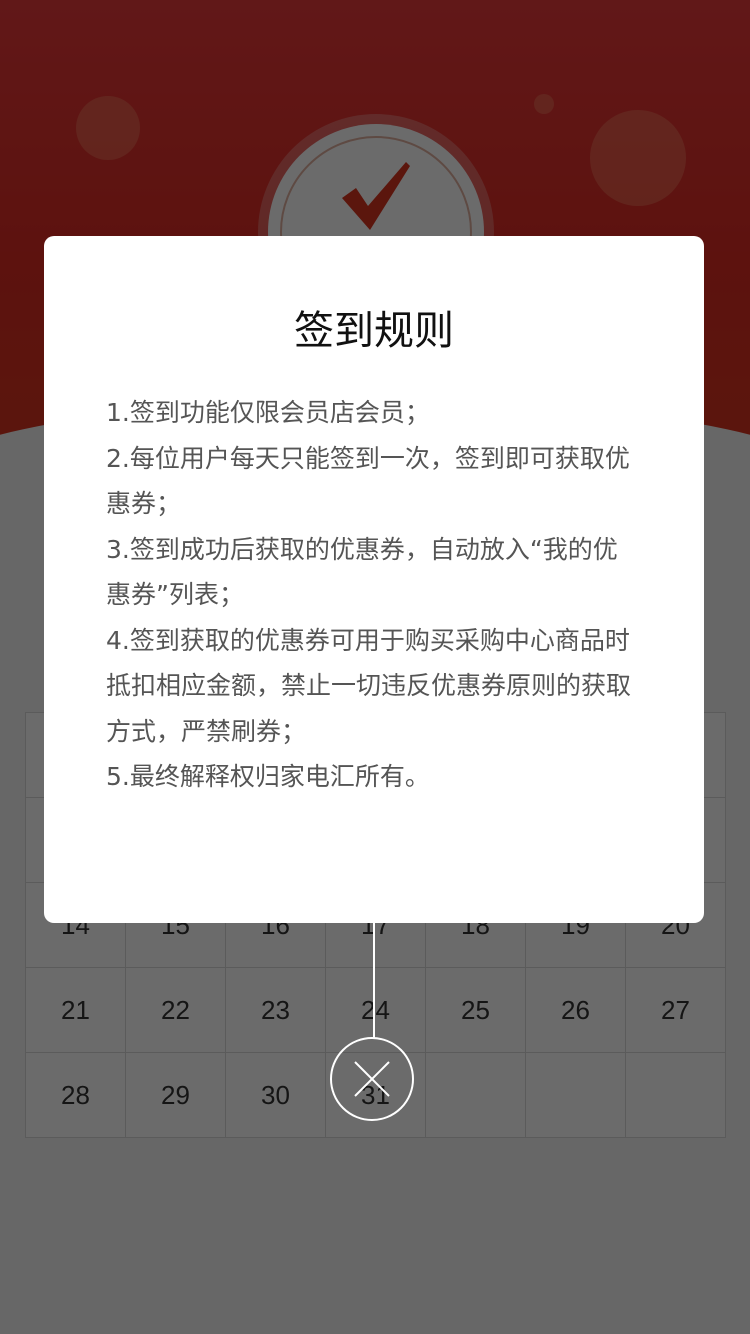  I want to click on rule-text: 1.签到功能仅限会员店会员；, so click(268, 412).